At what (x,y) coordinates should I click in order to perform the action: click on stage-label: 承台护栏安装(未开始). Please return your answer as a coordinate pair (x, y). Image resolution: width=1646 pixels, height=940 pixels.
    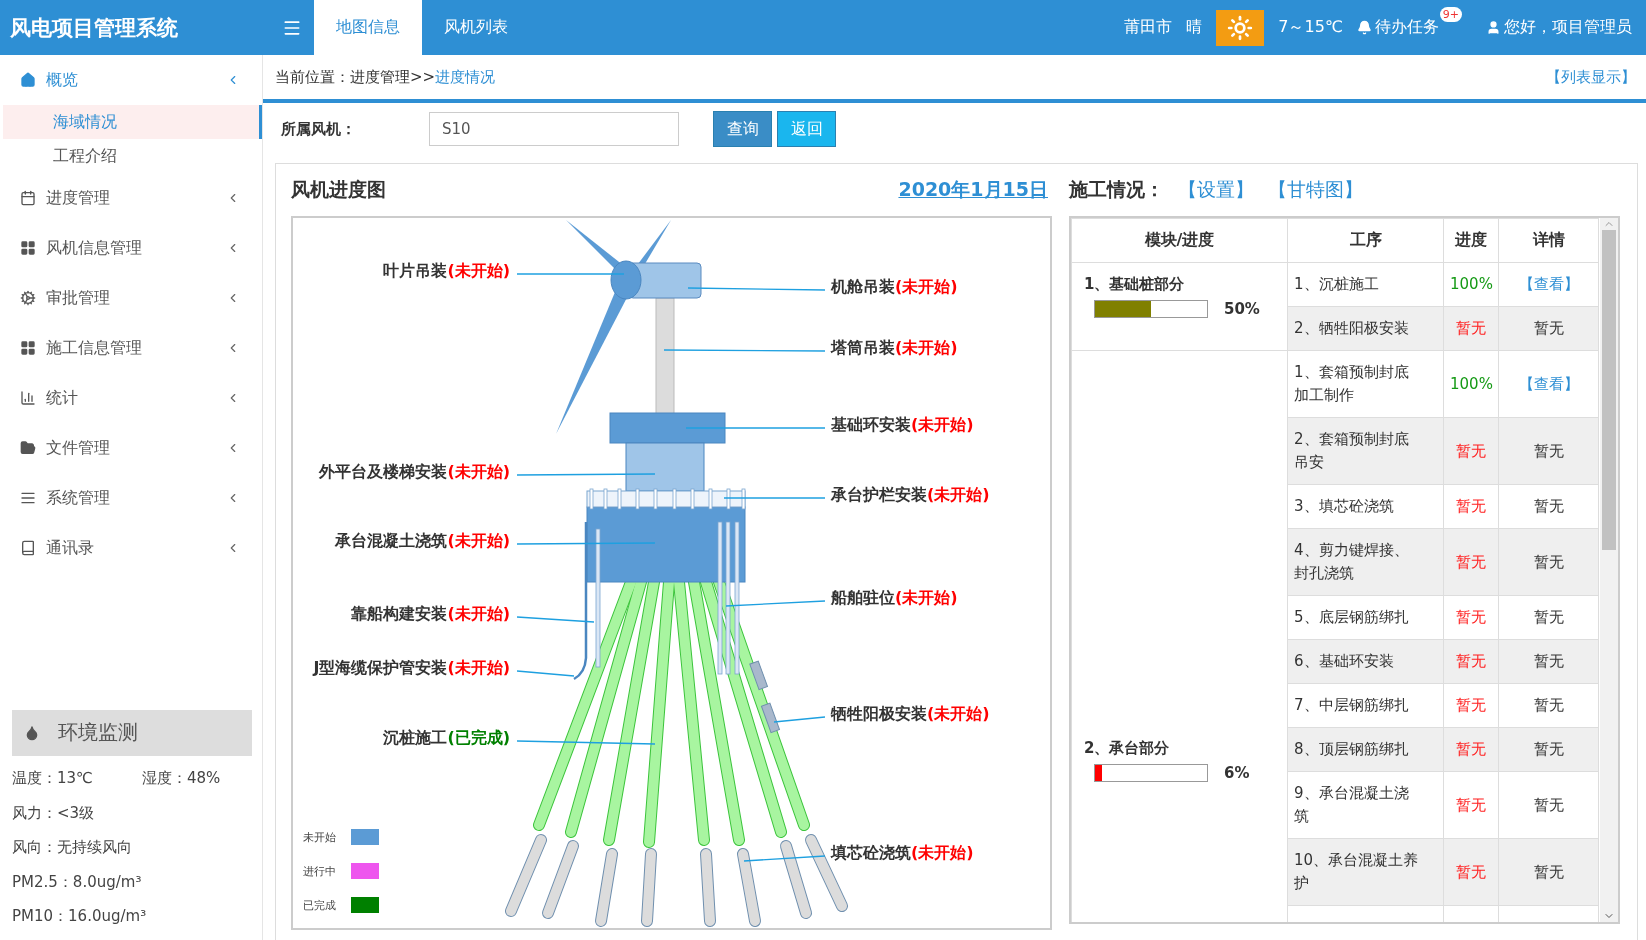
    Looking at the image, I should click on (910, 495).